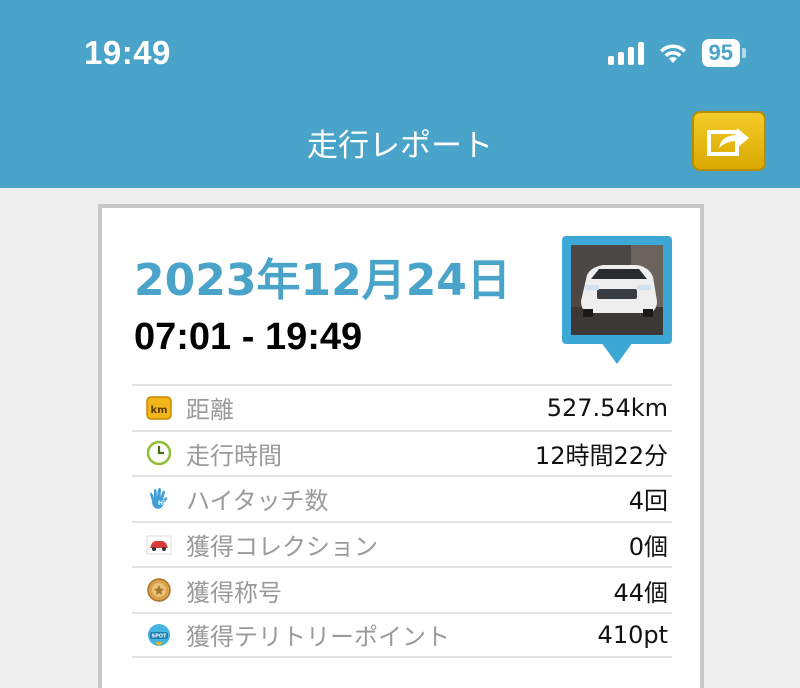 Image resolution: width=800 pixels, height=688 pixels. I want to click on report-time-range: 07:01 - 19:49, so click(248, 337).